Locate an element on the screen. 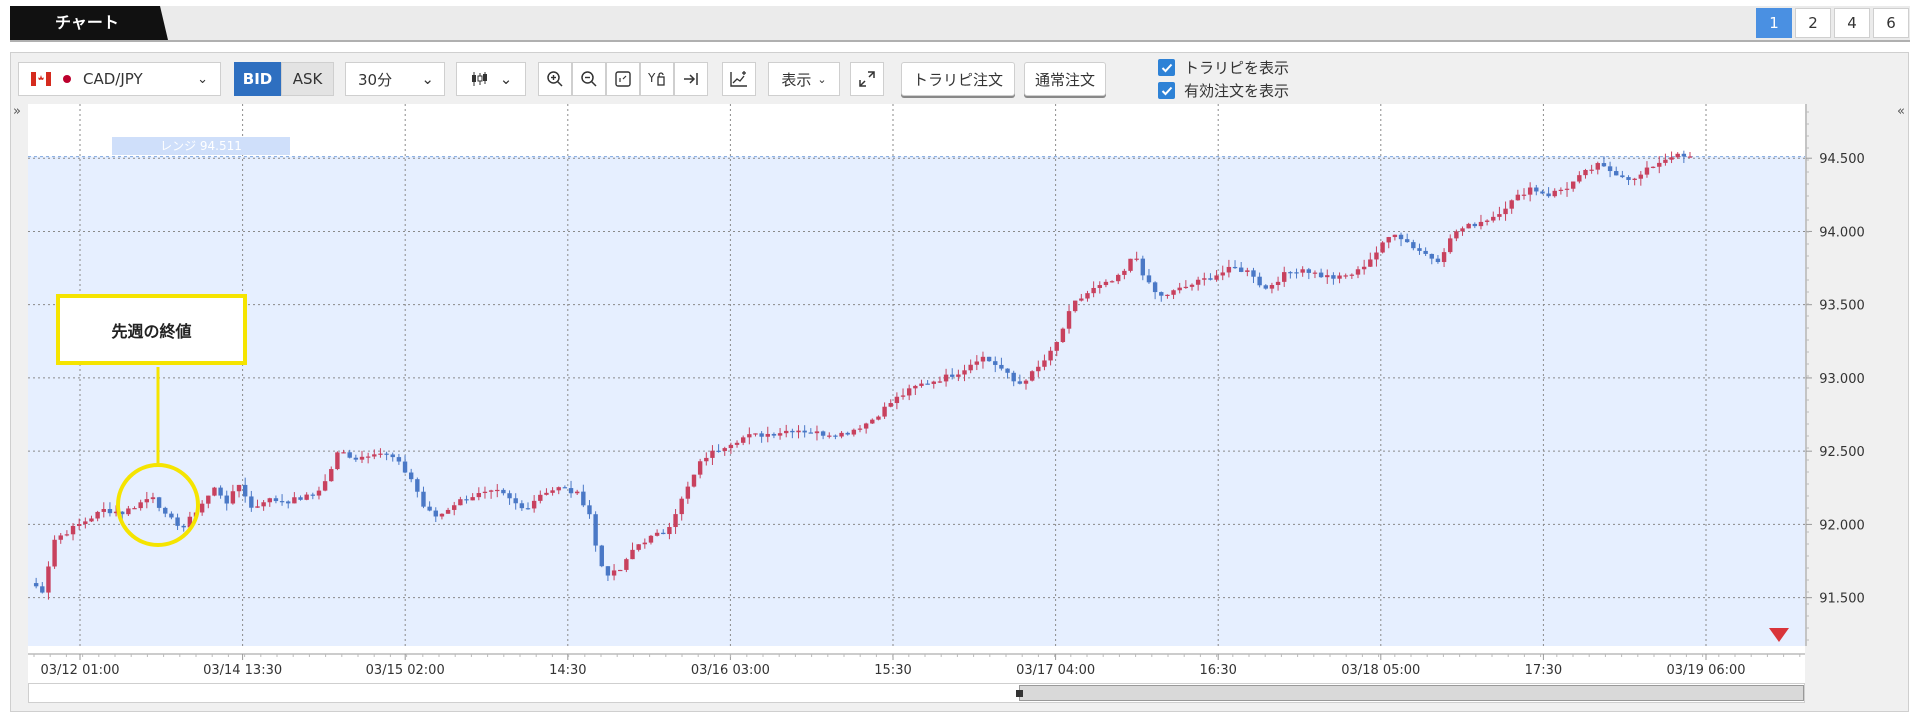 The height and width of the screenshot is (719, 1919). expand-right-icon: « is located at coordinates (1901, 111).